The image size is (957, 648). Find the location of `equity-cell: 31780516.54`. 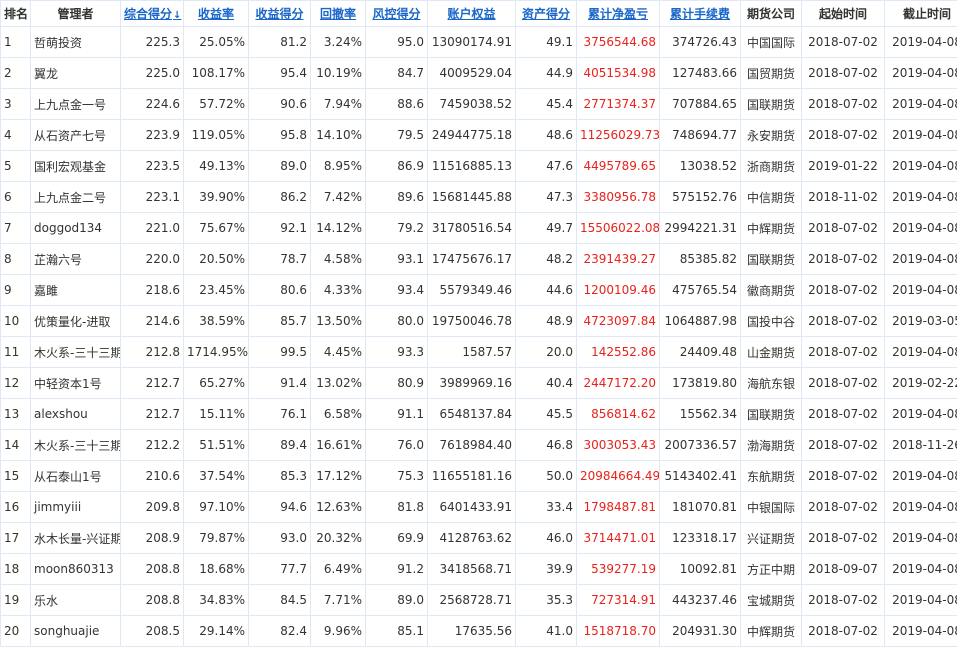

equity-cell: 31780516.54 is located at coordinates (471, 228).